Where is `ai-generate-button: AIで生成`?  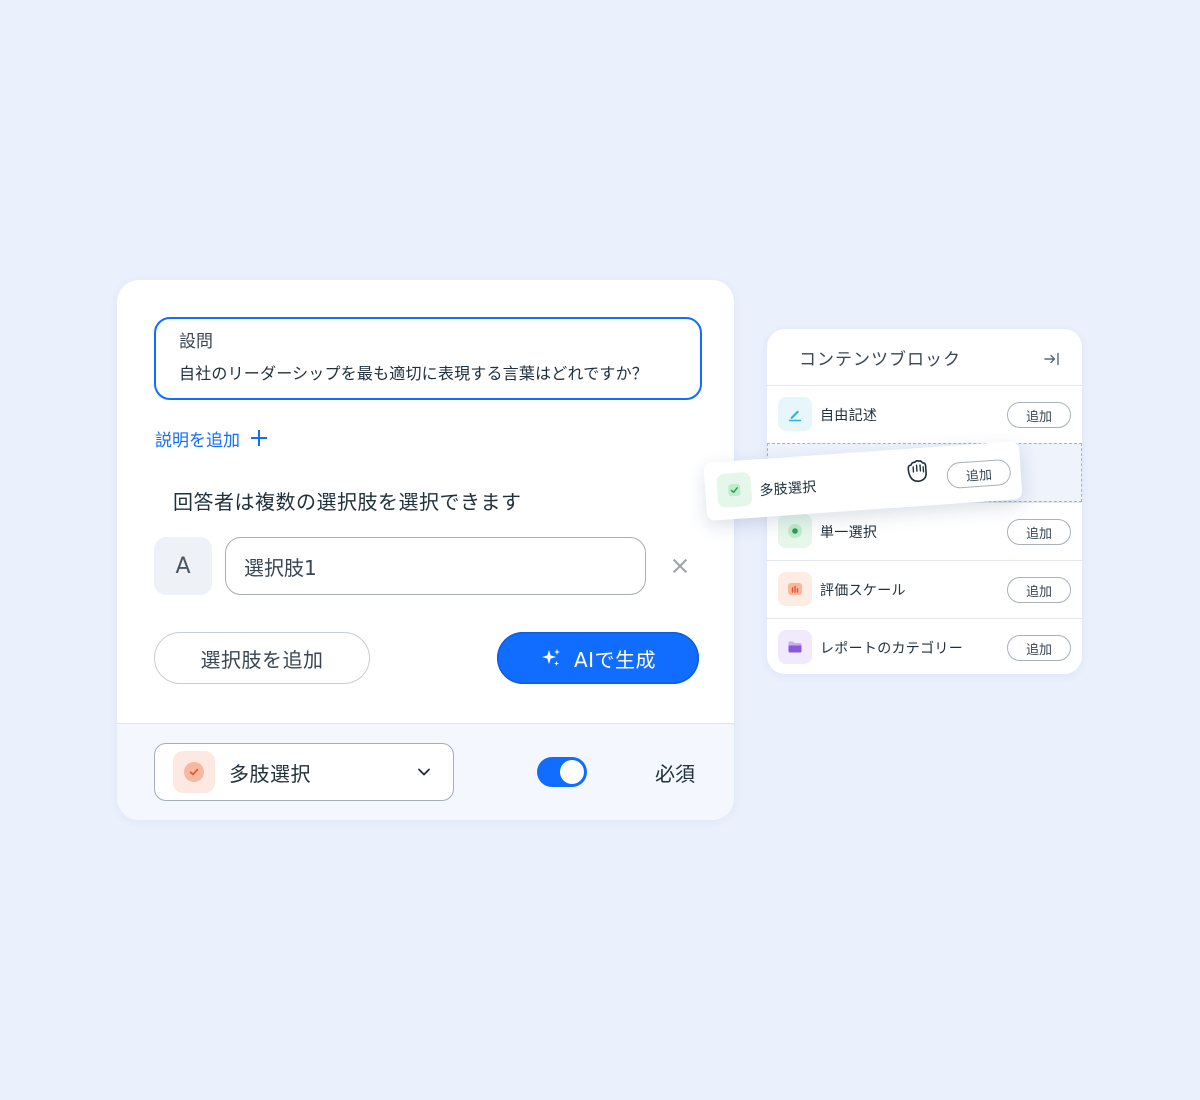 ai-generate-button: AIで生成 is located at coordinates (598, 658).